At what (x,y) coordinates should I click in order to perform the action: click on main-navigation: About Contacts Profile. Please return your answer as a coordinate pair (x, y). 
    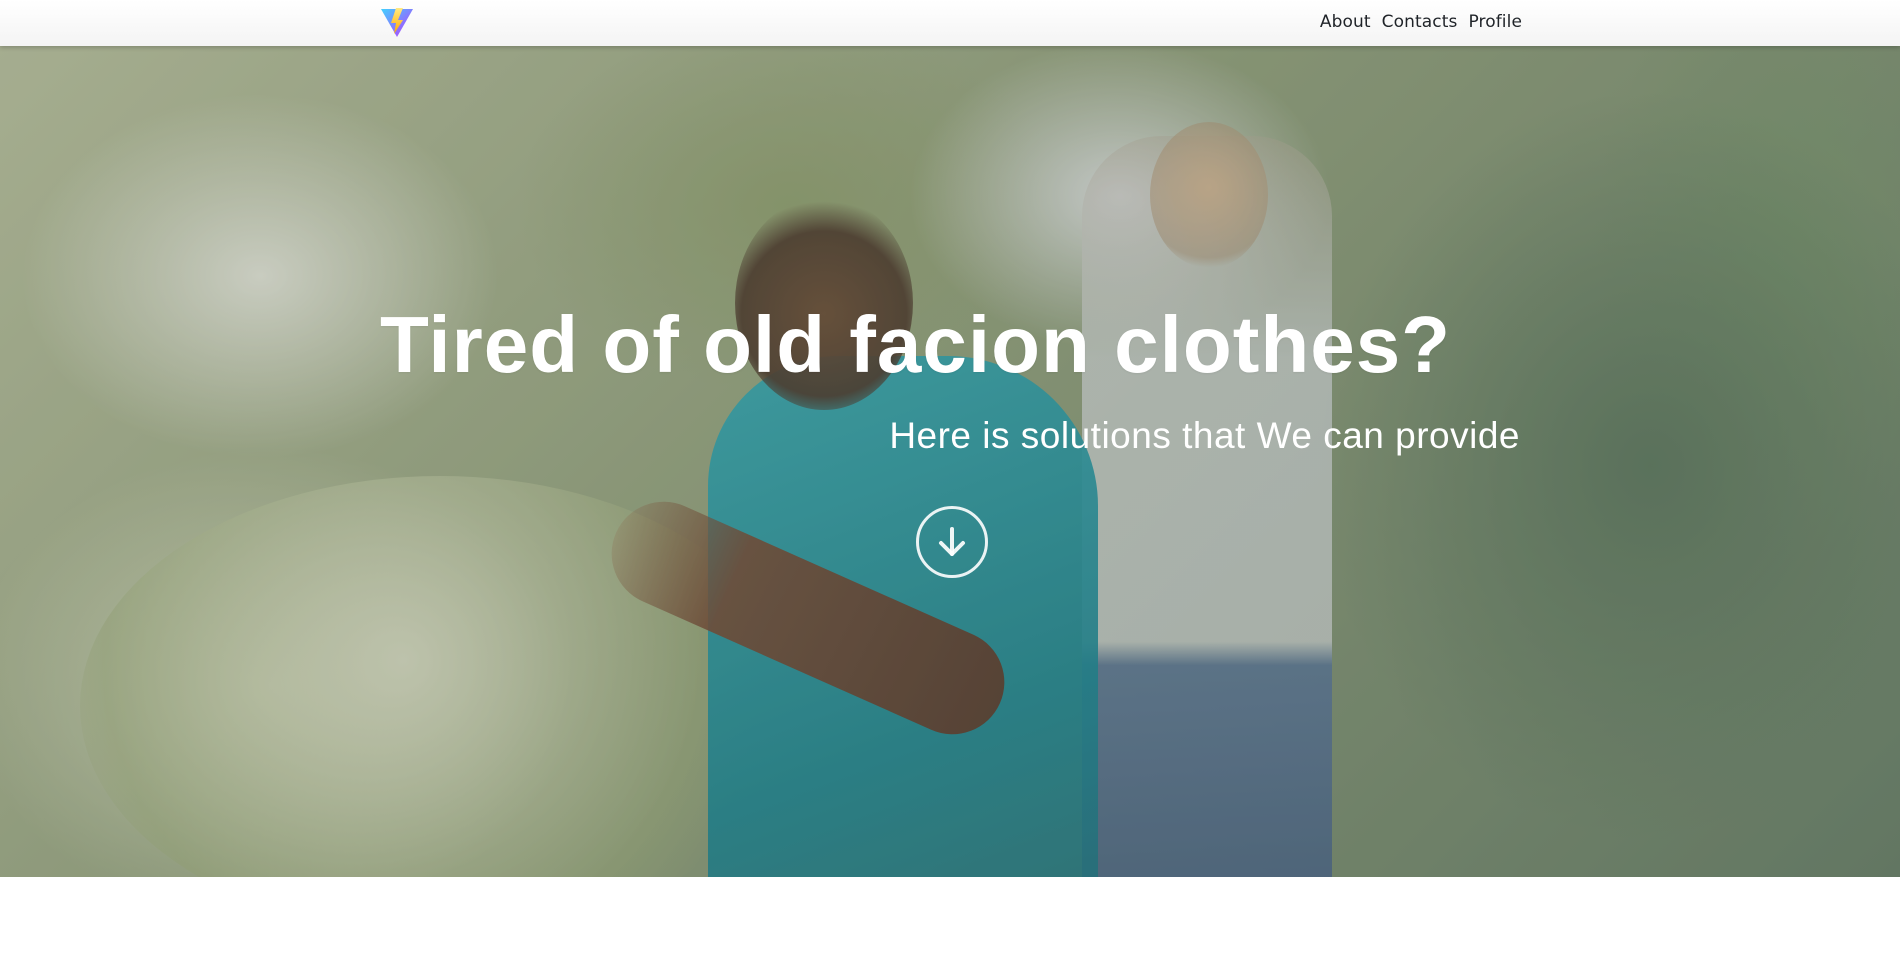
    Looking at the image, I should click on (1421, 22).